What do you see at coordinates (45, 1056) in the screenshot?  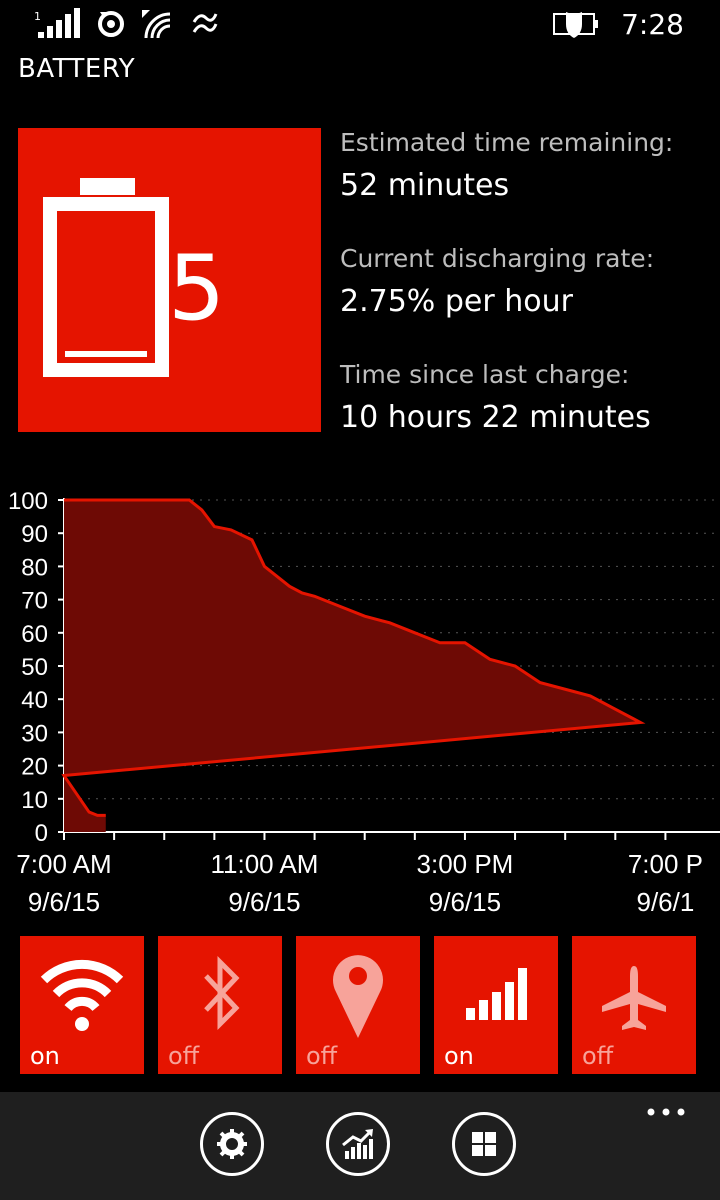 I see `wifi-state: on` at bounding box center [45, 1056].